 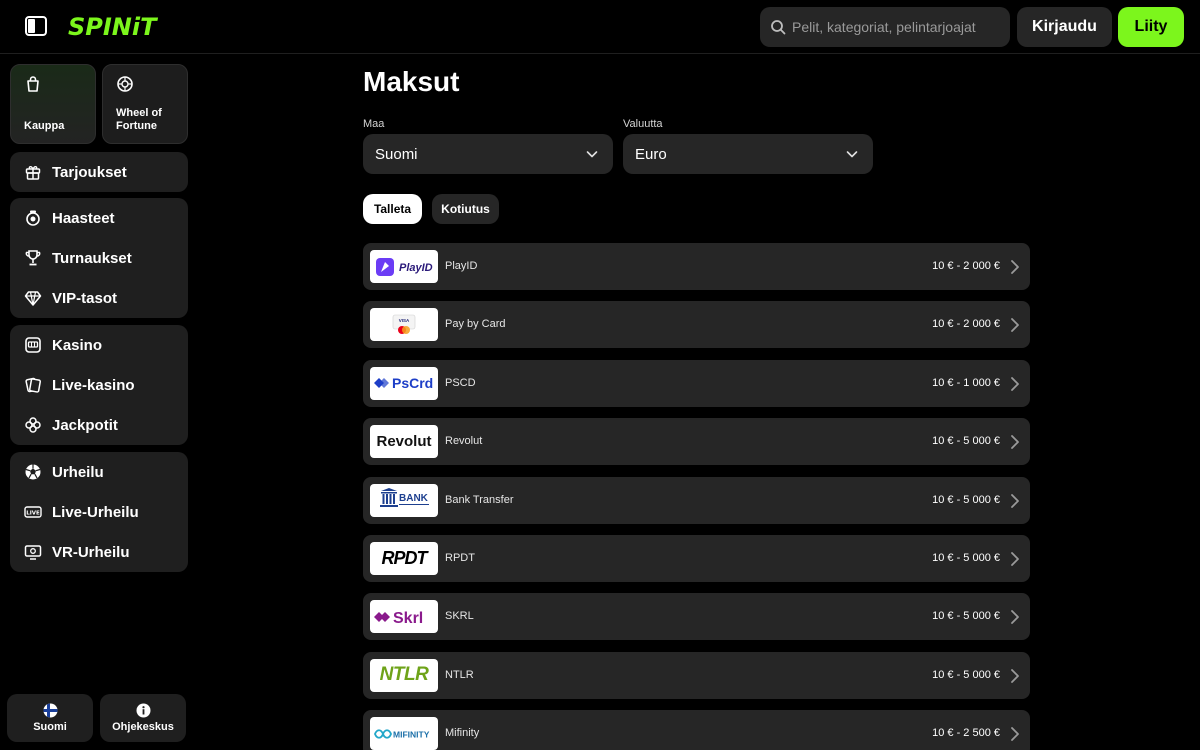 I want to click on sidebar-item-jackpotit: Jackpotit, so click(x=99, y=425).